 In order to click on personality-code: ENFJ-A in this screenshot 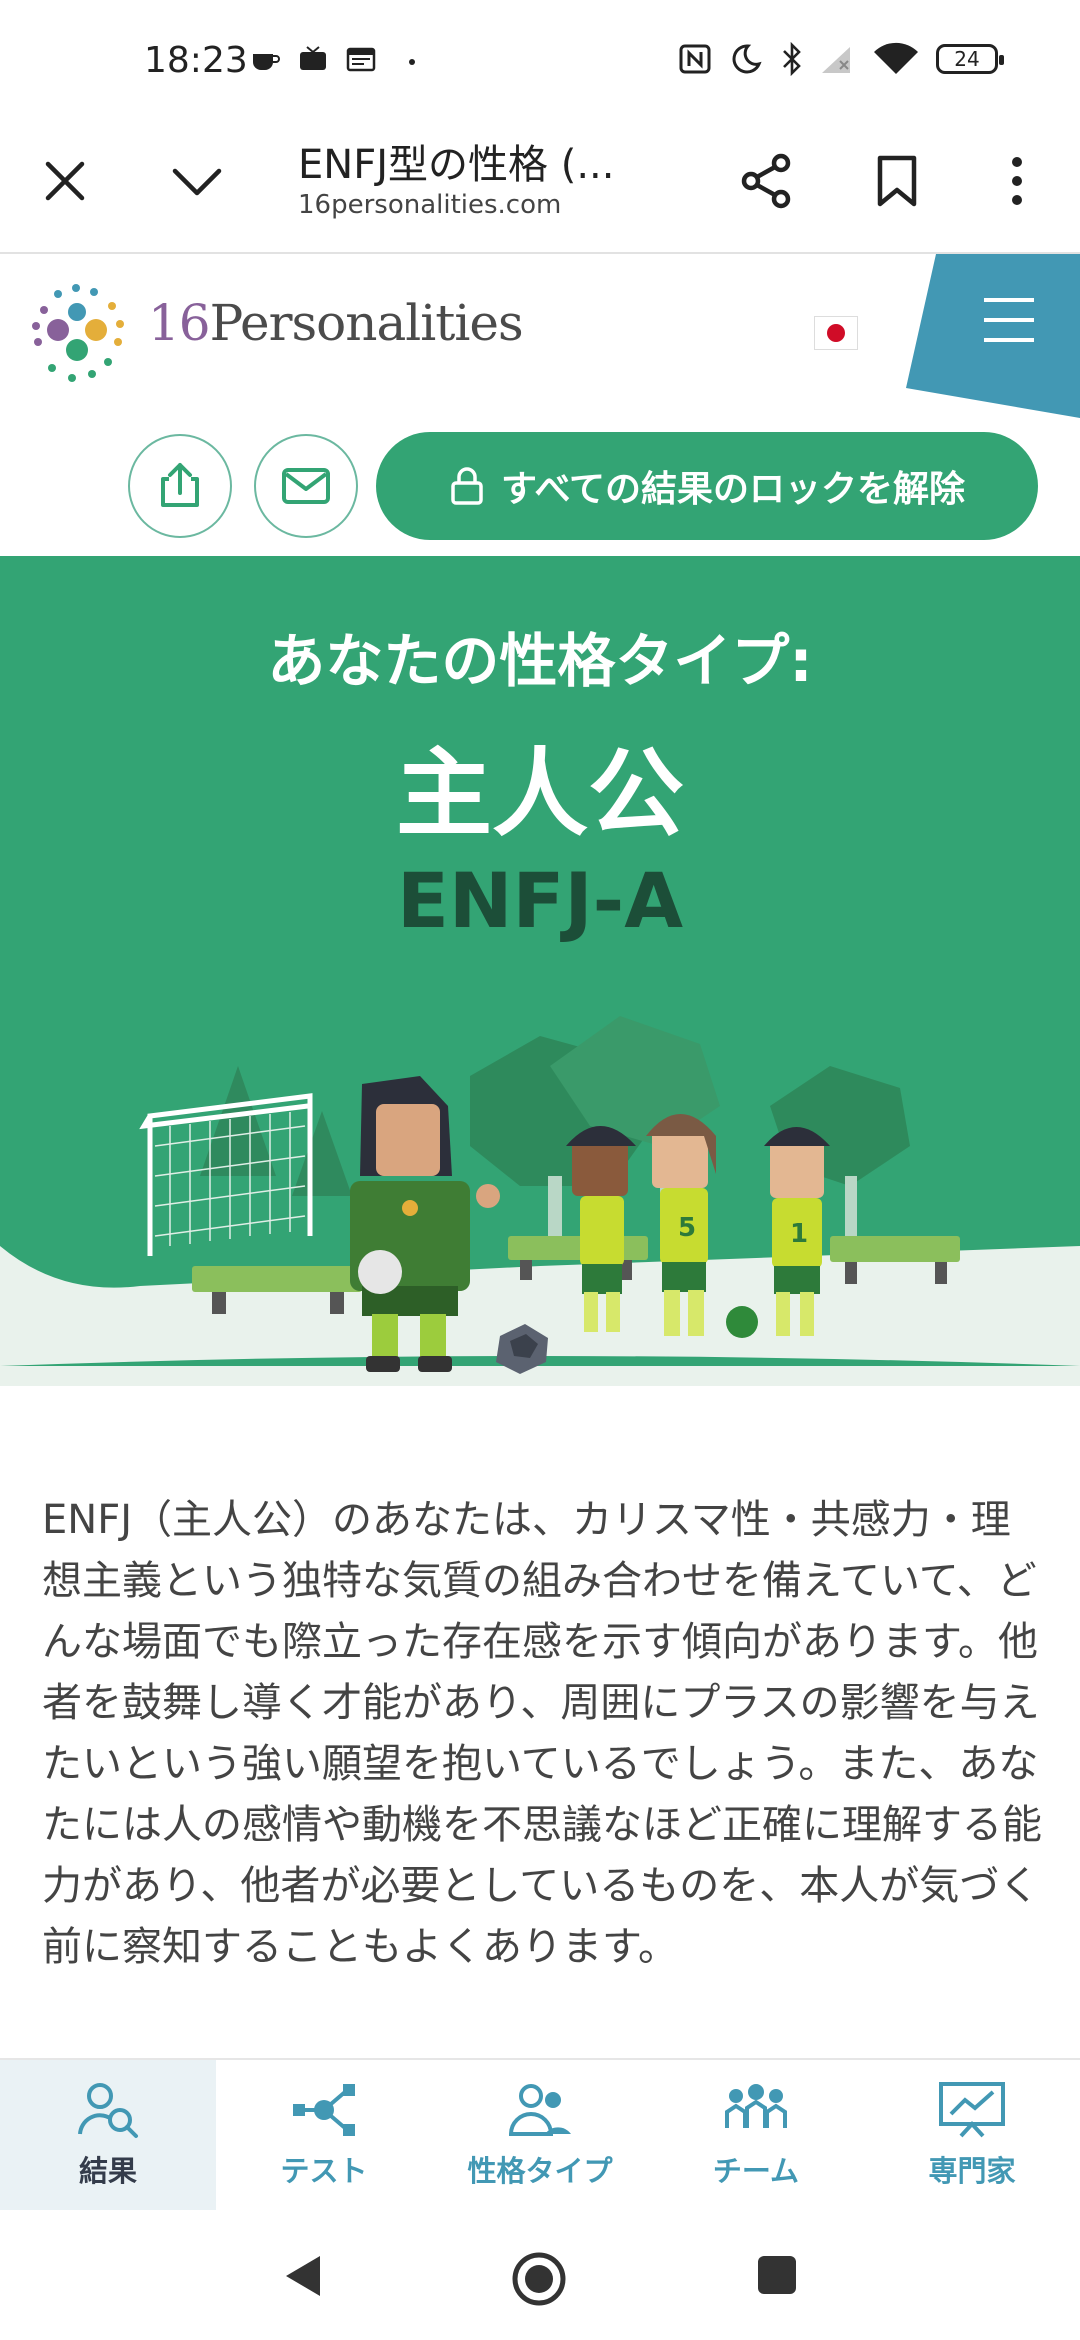, I will do `click(540, 900)`.